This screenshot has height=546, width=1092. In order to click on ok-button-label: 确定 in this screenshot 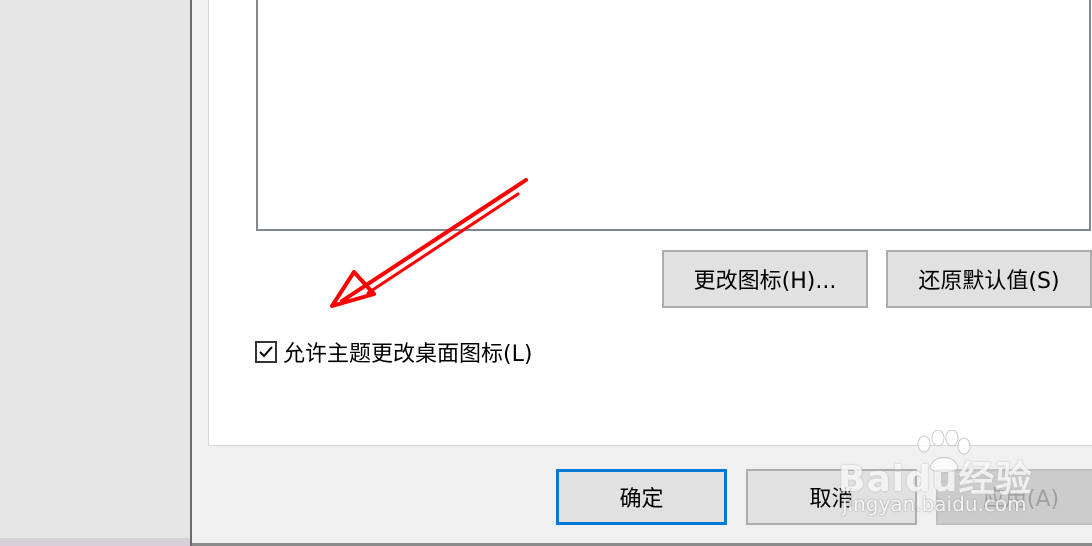, I will do `click(641, 499)`.